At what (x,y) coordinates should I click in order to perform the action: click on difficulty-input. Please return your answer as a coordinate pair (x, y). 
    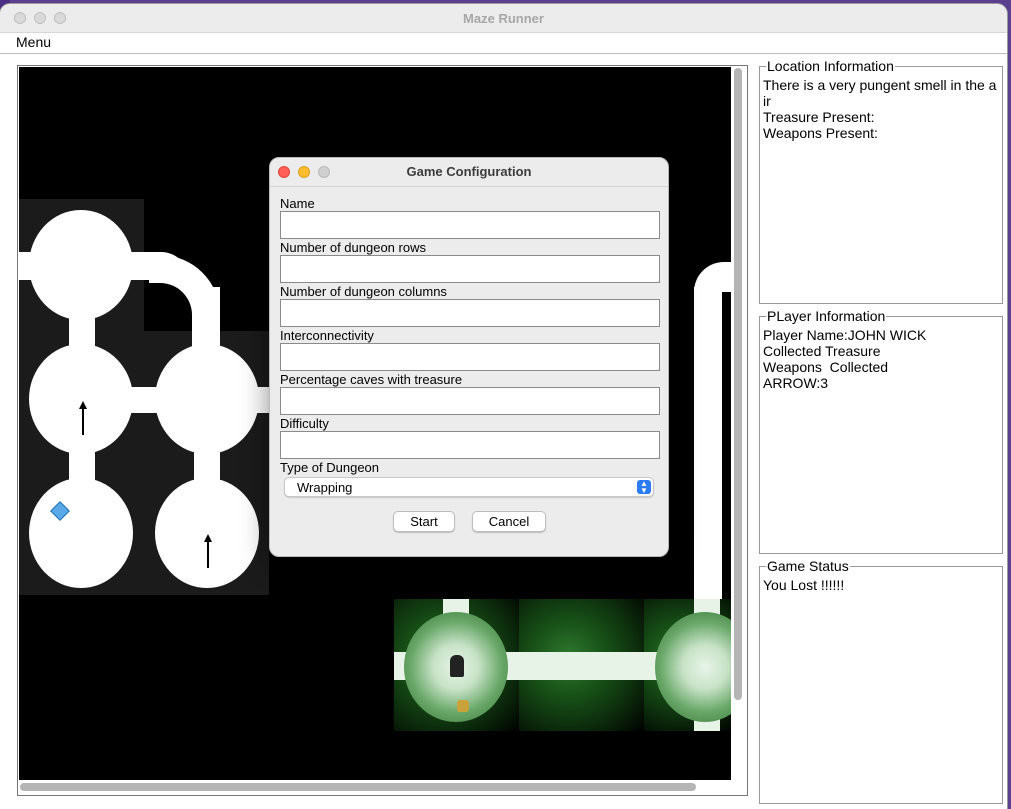
    Looking at the image, I should click on (470, 445).